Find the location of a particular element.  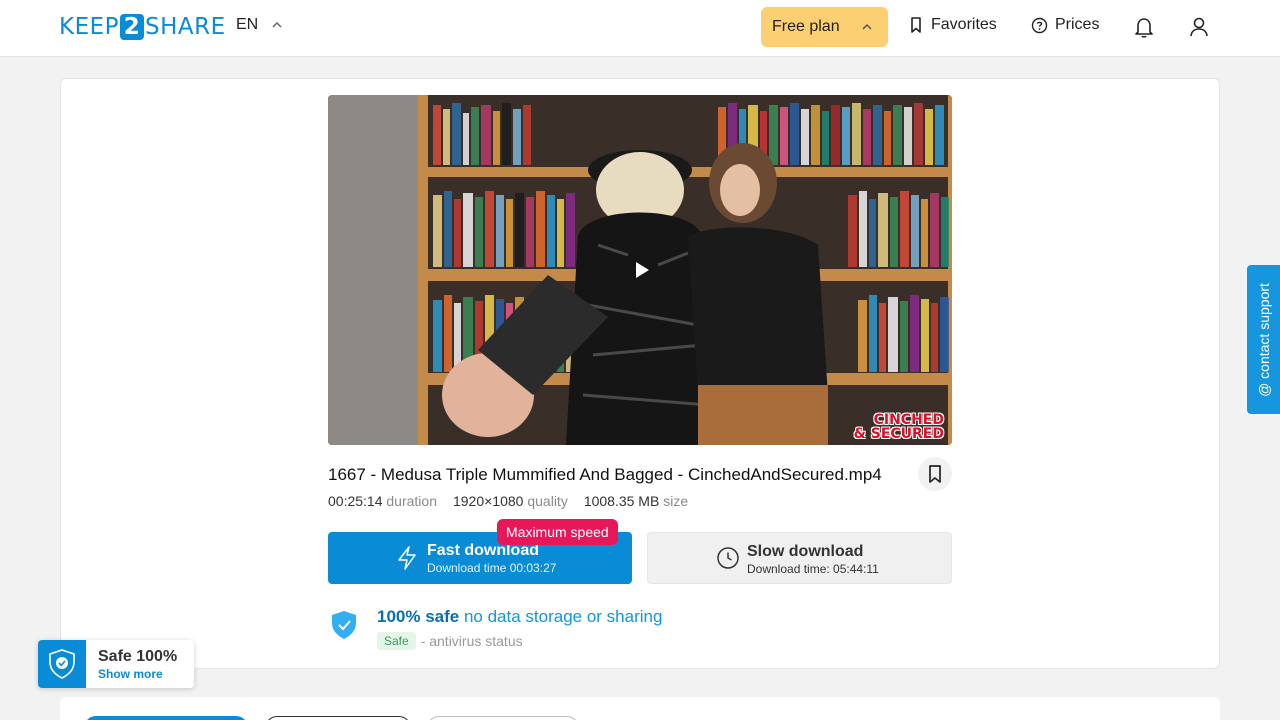

keep2share-logo: KEEP 2 SHARE is located at coordinates (142, 27).